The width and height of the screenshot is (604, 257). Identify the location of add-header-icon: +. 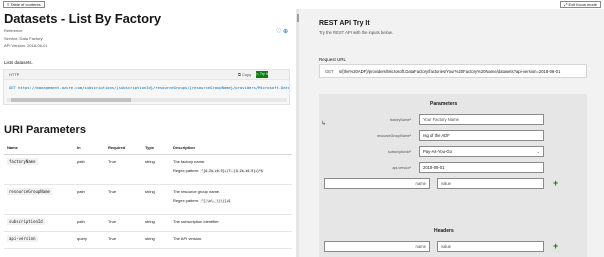
(555, 246).